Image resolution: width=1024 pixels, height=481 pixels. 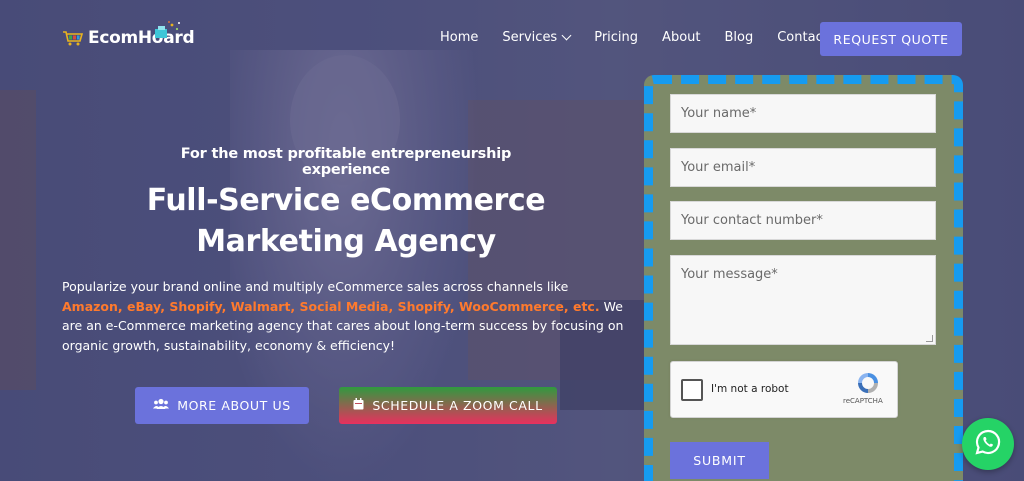 I want to click on name-field: Your name*, so click(x=803, y=113).